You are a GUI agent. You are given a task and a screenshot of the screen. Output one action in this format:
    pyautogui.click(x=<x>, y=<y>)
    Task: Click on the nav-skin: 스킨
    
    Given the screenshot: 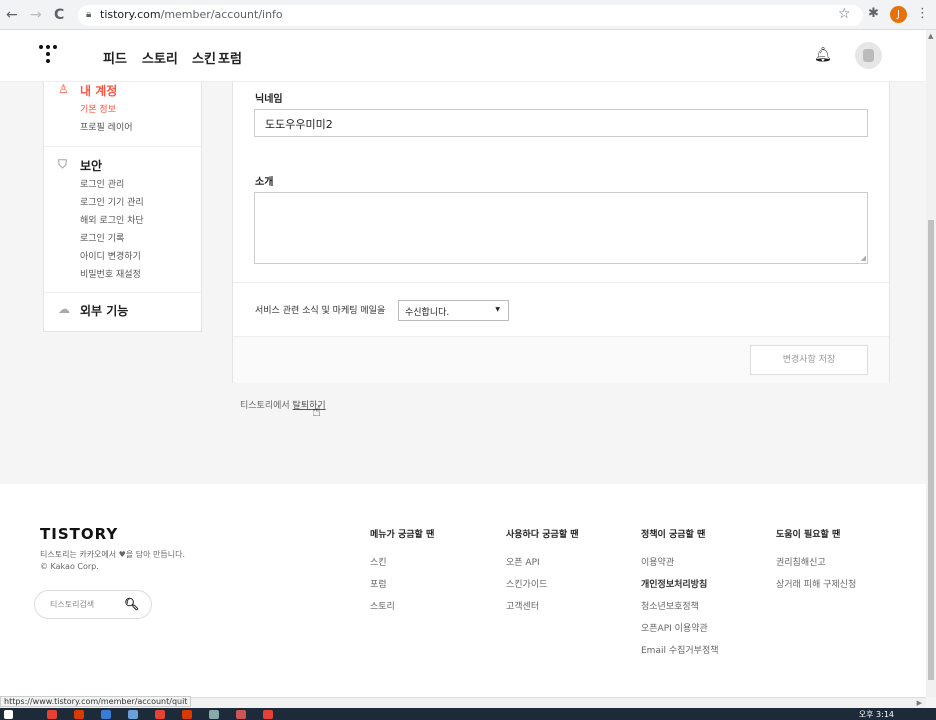 What is the action you would take?
    pyautogui.click(x=204, y=57)
    